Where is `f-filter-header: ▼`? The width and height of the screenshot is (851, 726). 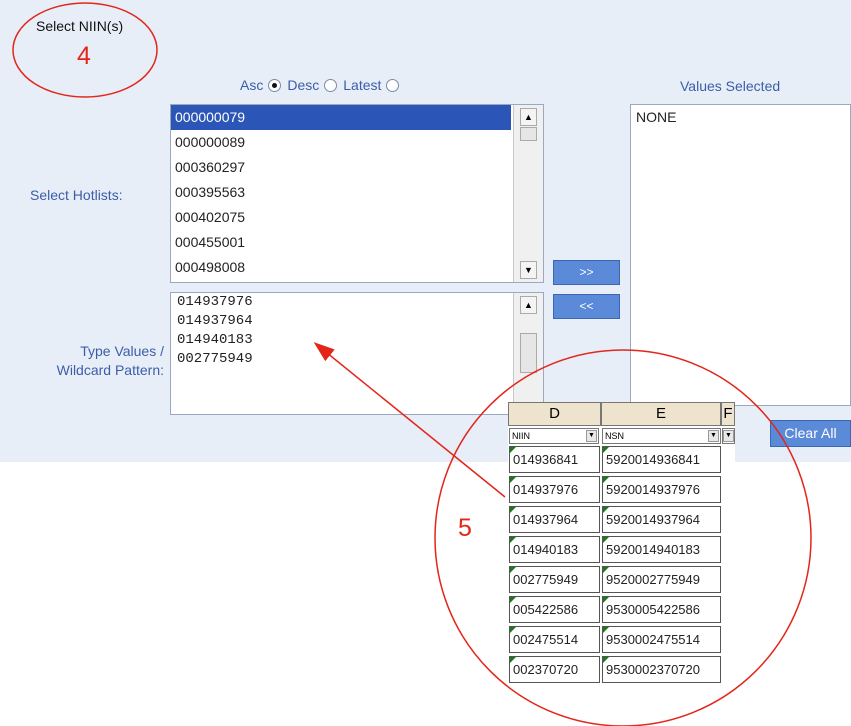
f-filter-header: ▼ is located at coordinates (728, 436).